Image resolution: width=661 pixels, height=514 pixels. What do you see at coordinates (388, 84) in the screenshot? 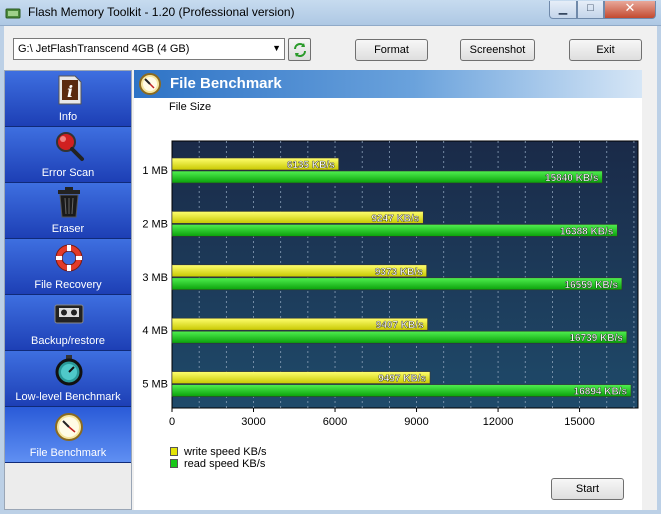
I see `panel-header: File Benchmark` at bounding box center [388, 84].